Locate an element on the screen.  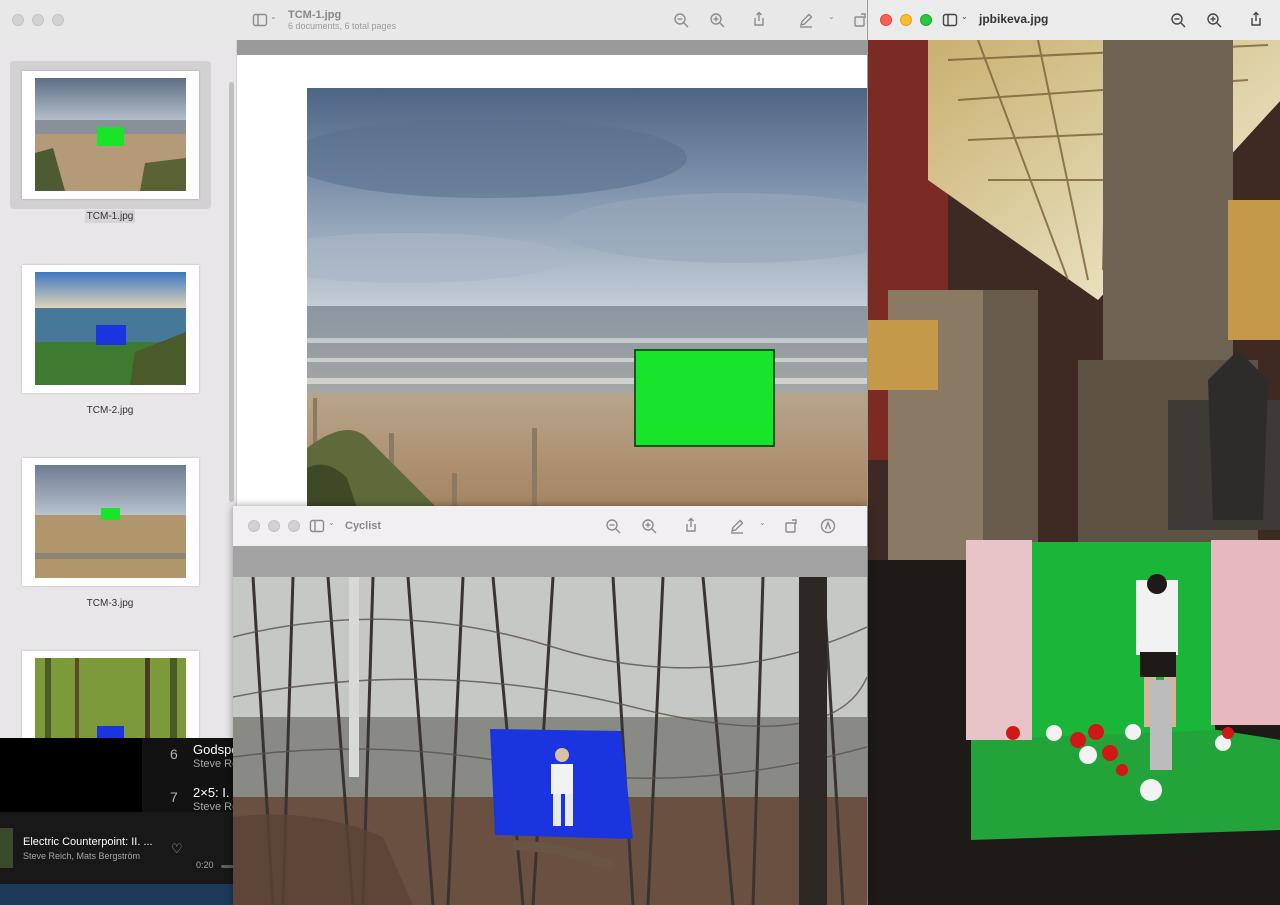
heart-icon: ♡ is located at coordinates (177, 849).